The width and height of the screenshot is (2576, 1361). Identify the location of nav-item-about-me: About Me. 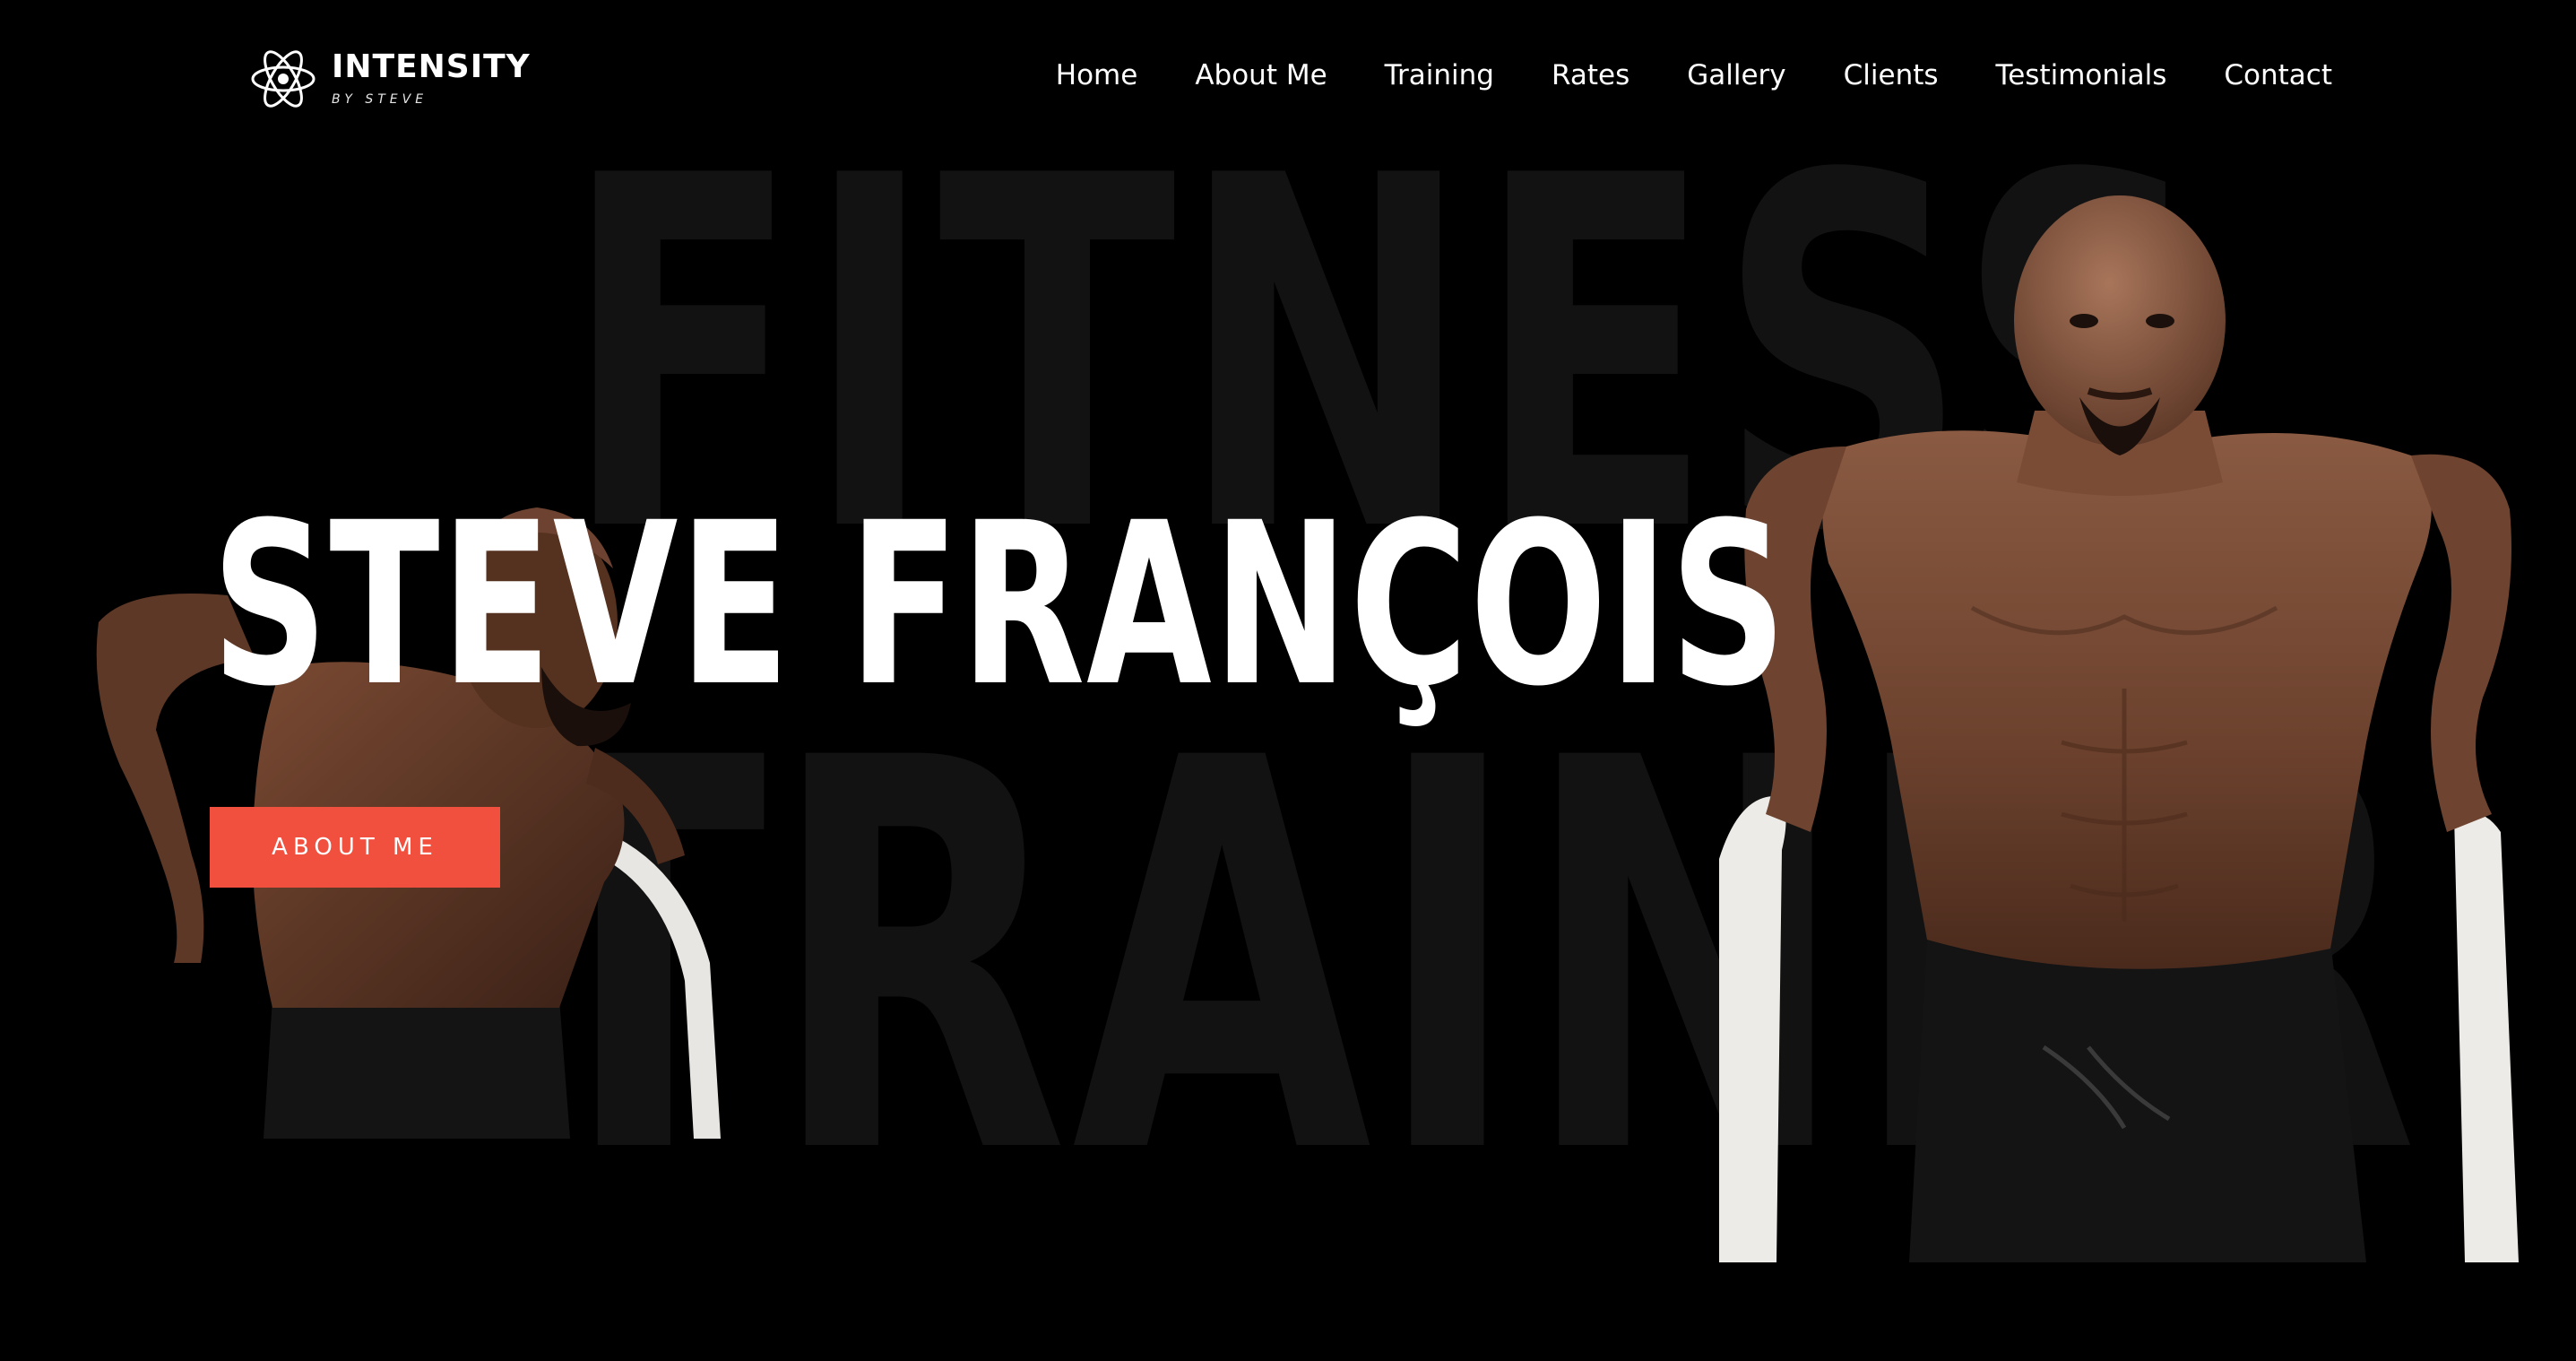
(1261, 75).